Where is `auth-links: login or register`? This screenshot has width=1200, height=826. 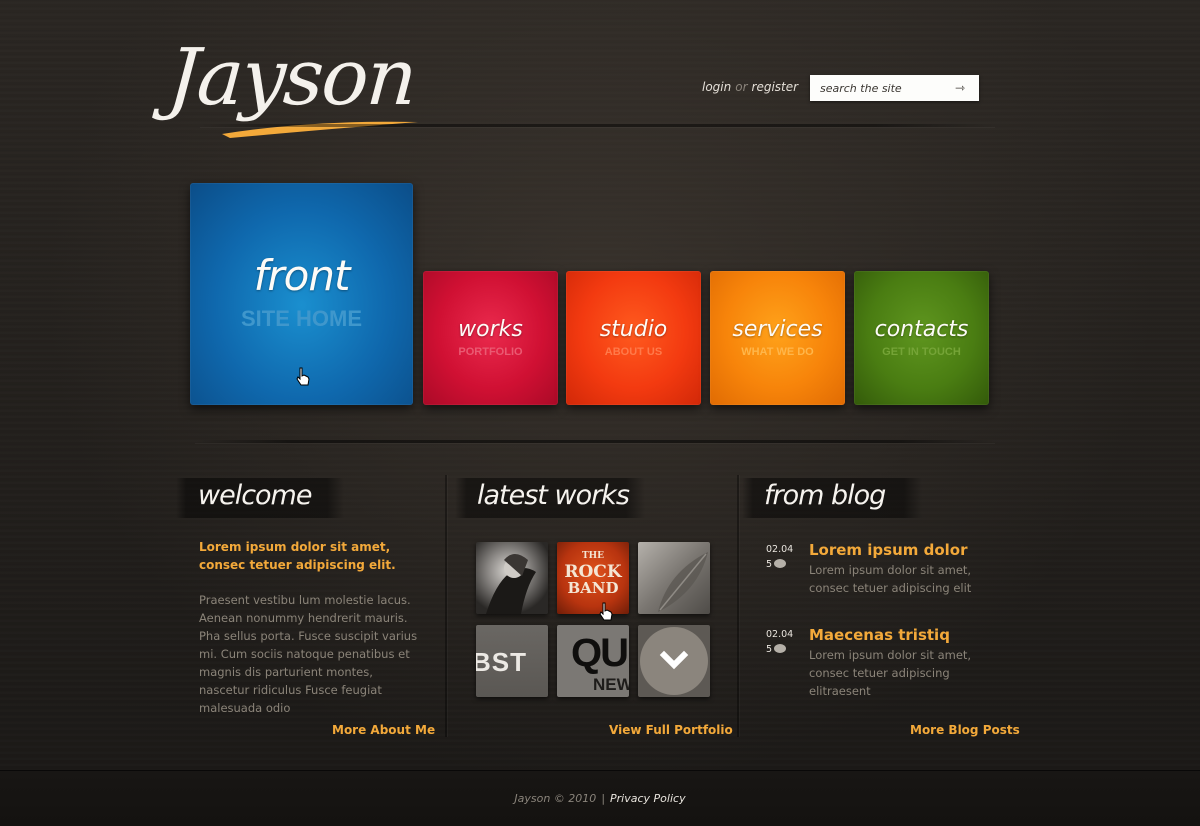 auth-links: login or register is located at coordinates (750, 87).